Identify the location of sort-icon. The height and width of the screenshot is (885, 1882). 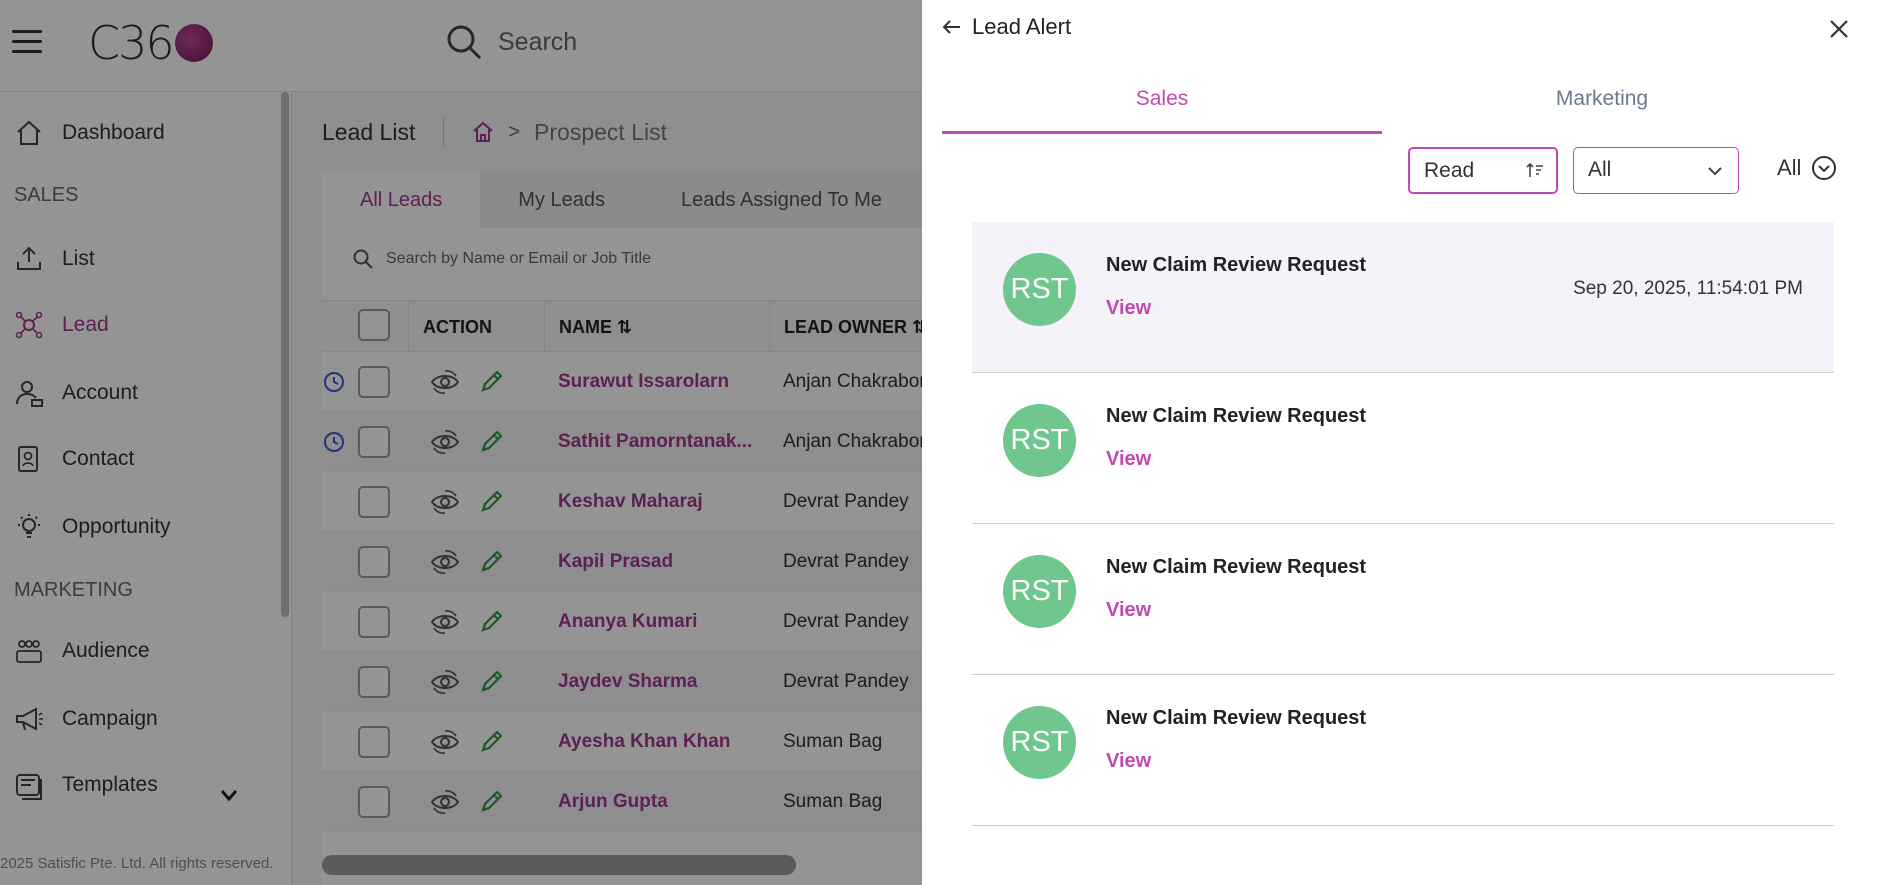
(1534, 169).